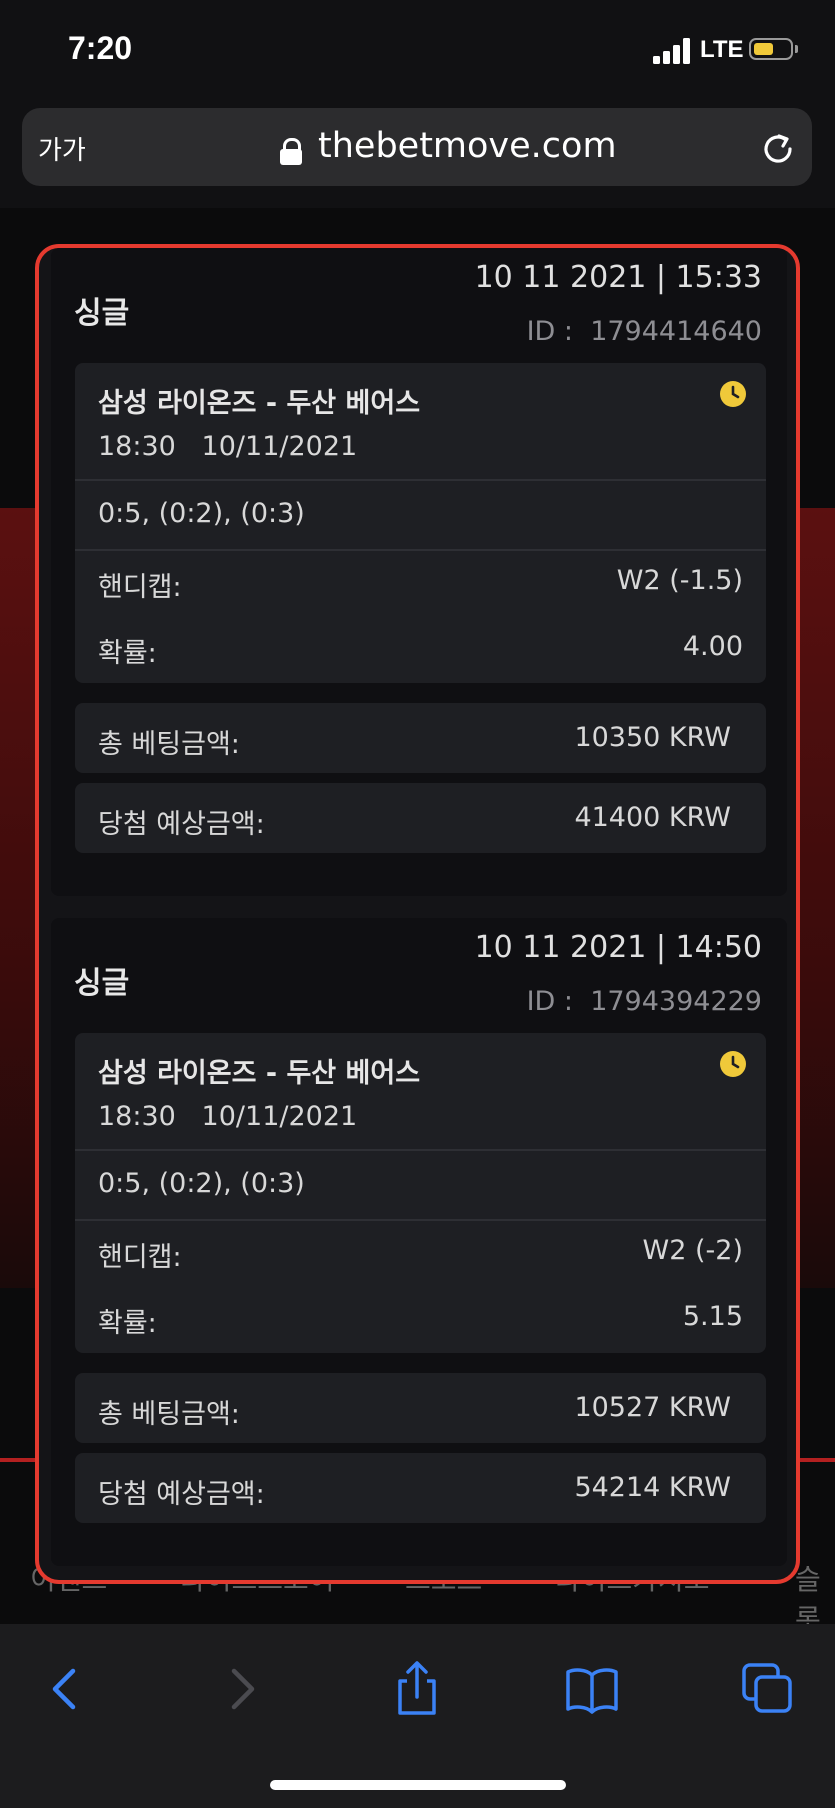 This screenshot has height=1808, width=835. Describe the element at coordinates (618, 277) in the screenshot. I see `bet-datetime: 10 11 2021 | 15:33` at that location.